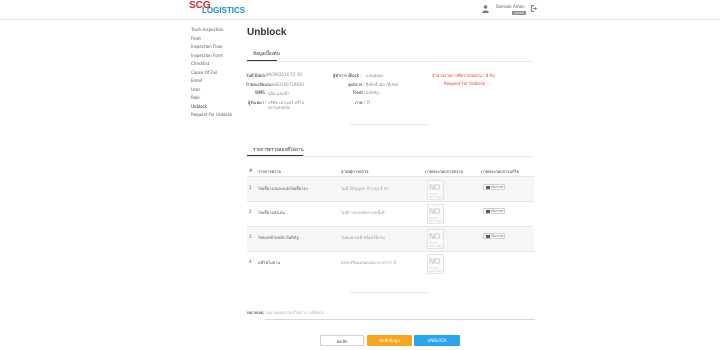 This screenshot has height=350, width=720. Describe the element at coordinates (389, 340) in the screenshot. I see `save-button: บันทึกข้อมูล` at that location.